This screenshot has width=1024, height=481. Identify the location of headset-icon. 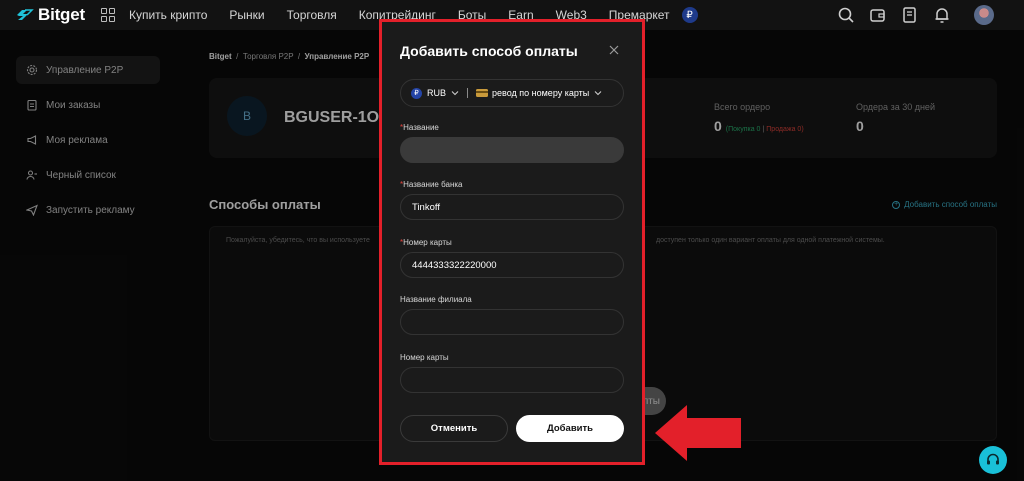
(993, 459).